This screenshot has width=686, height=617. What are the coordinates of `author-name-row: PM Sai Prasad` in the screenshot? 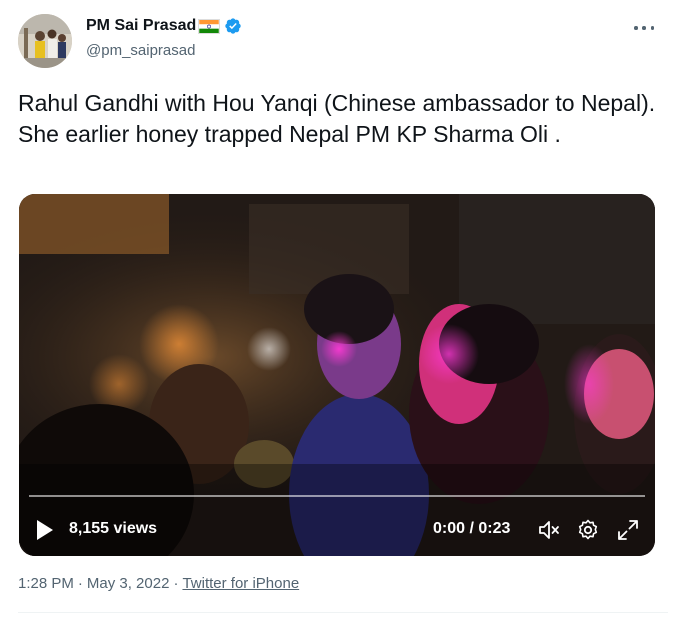 It's located at (164, 26).